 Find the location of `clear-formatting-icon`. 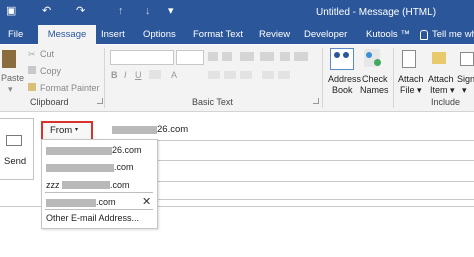

clear-formatting-icon is located at coordinates (285, 56).